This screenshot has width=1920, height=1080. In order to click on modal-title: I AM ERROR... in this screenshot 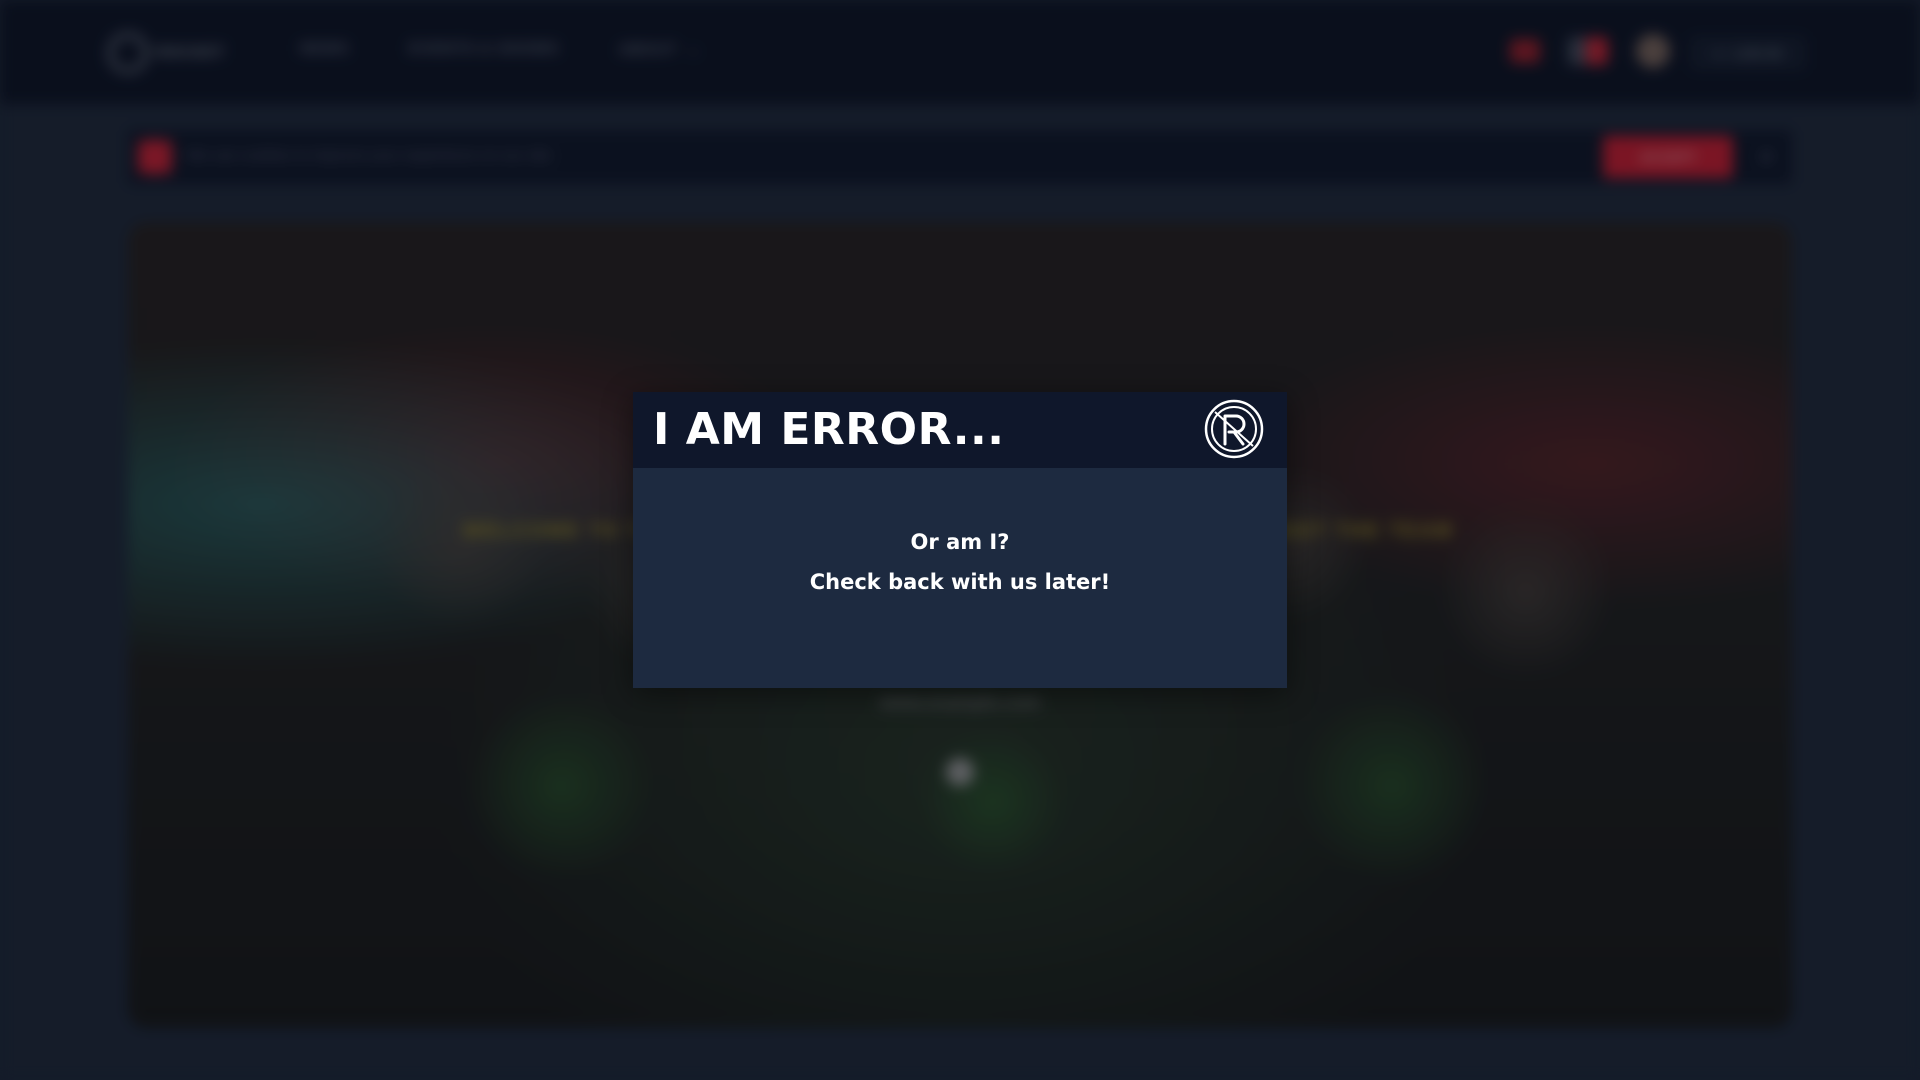, I will do `click(829, 429)`.